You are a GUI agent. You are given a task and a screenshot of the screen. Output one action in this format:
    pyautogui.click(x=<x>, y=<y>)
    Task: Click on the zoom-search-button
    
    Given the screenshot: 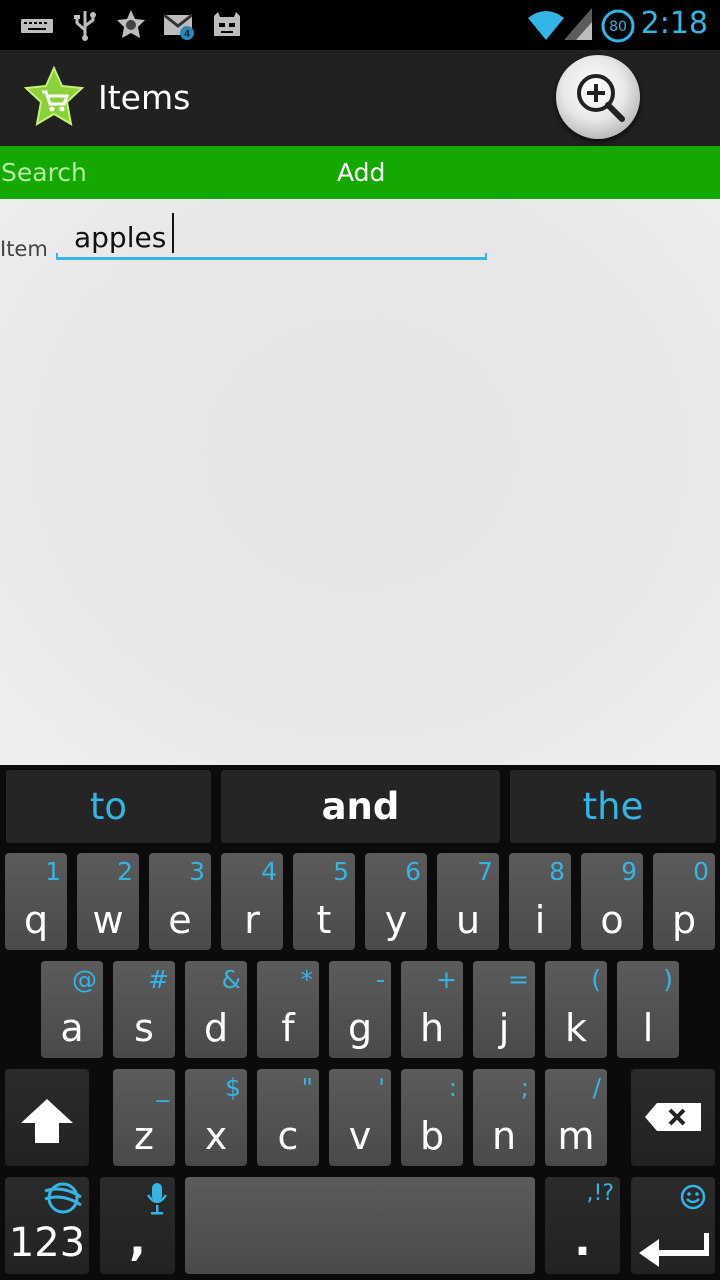 What is the action you would take?
    pyautogui.click(x=598, y=97)
    